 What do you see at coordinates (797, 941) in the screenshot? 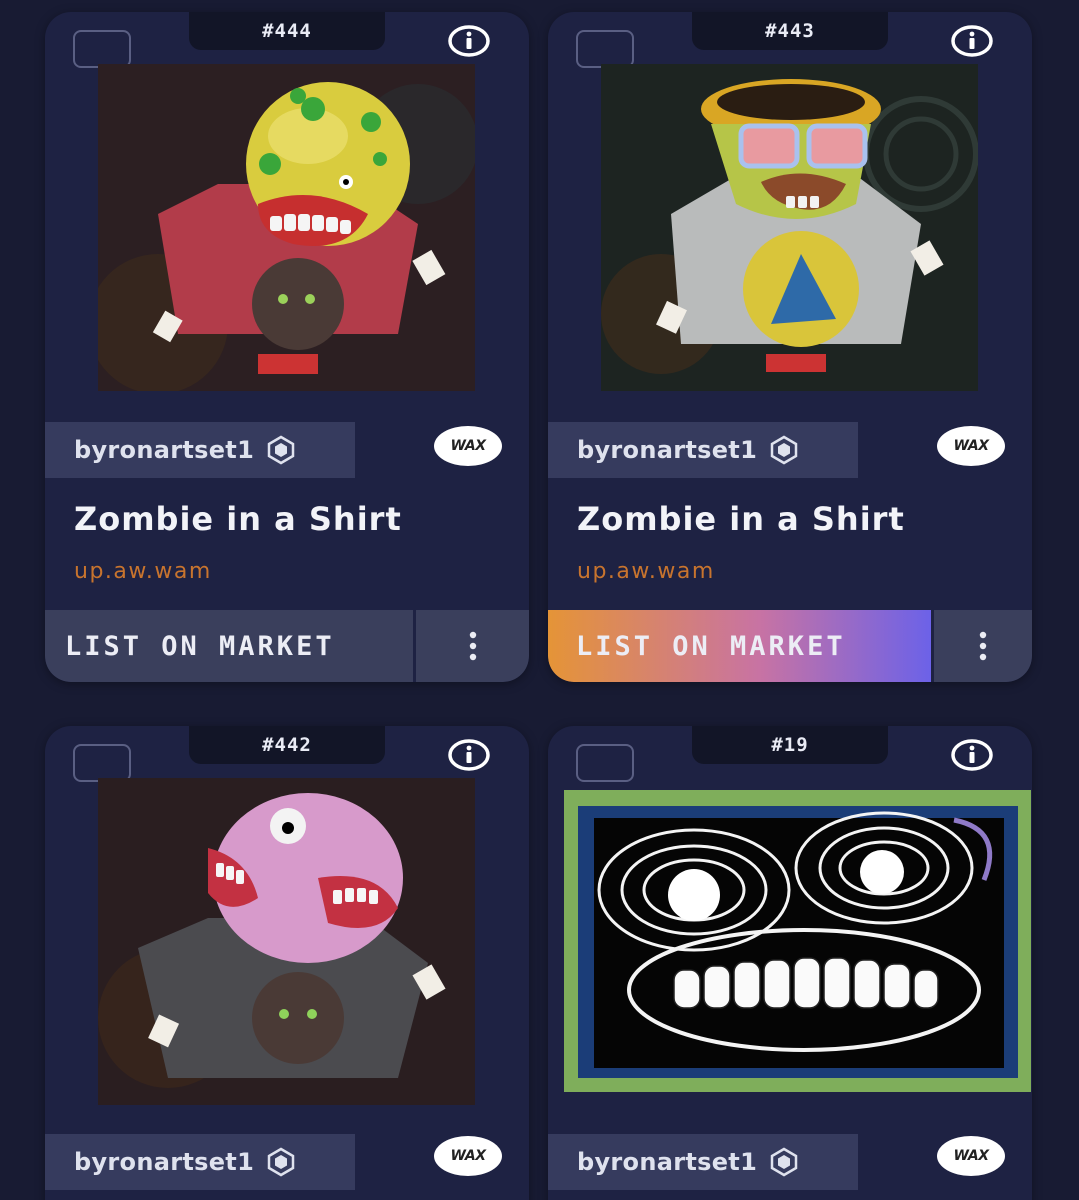
I see `nft-artwork-face-scribble` at bounding box center [797, 941].